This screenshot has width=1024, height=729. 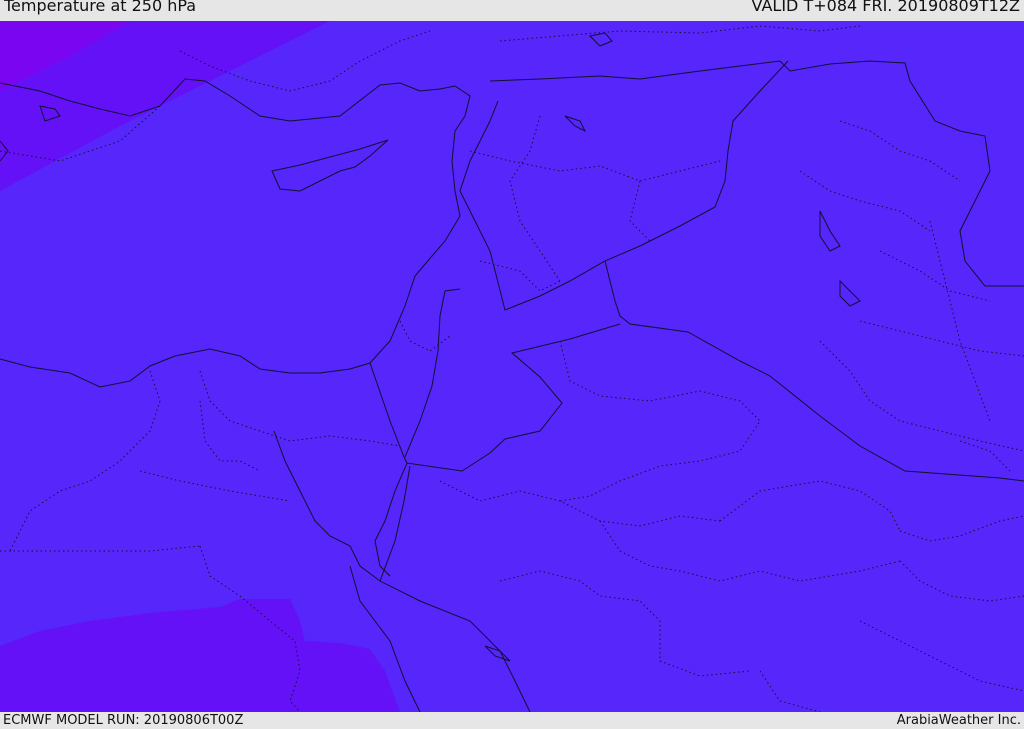 What do you see at coordinates (123, 720) in the screenshot?
I see `model-run-label: ECMWF MODEL RUN: 20190806T00Z` at bounding box center [123, 720].